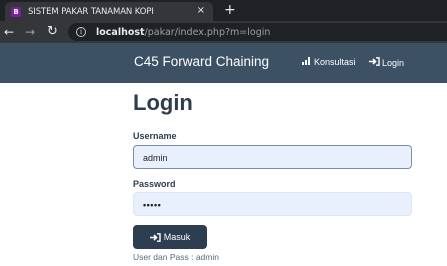 This screenshot has width=447, height=266. What do you see at coordinates (154, 184) in the screenshot?
I see `password-label: Password` at bounding box center [154, 184].